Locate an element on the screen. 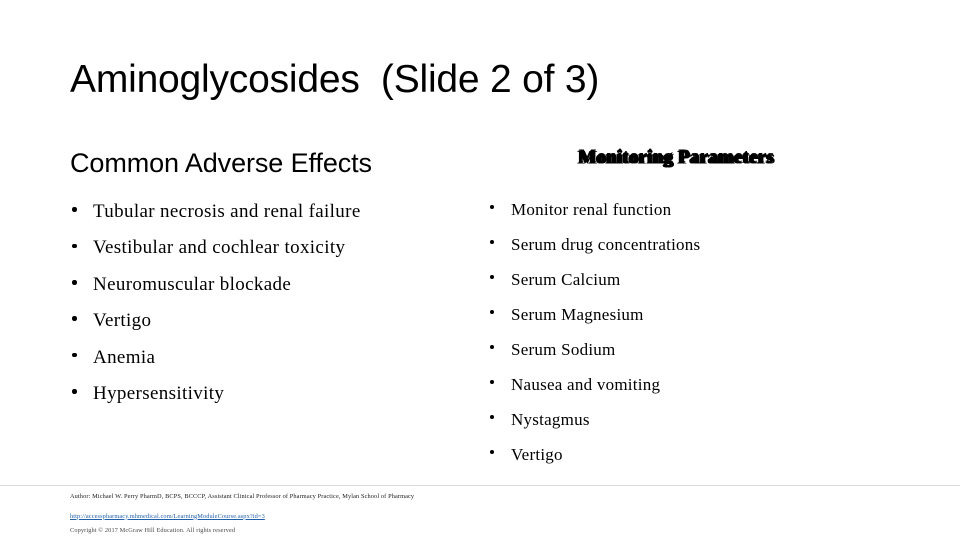 The height and width of the screenshot is (540, 960). list-item-label: Anemia is located at coordinates (124, 357).